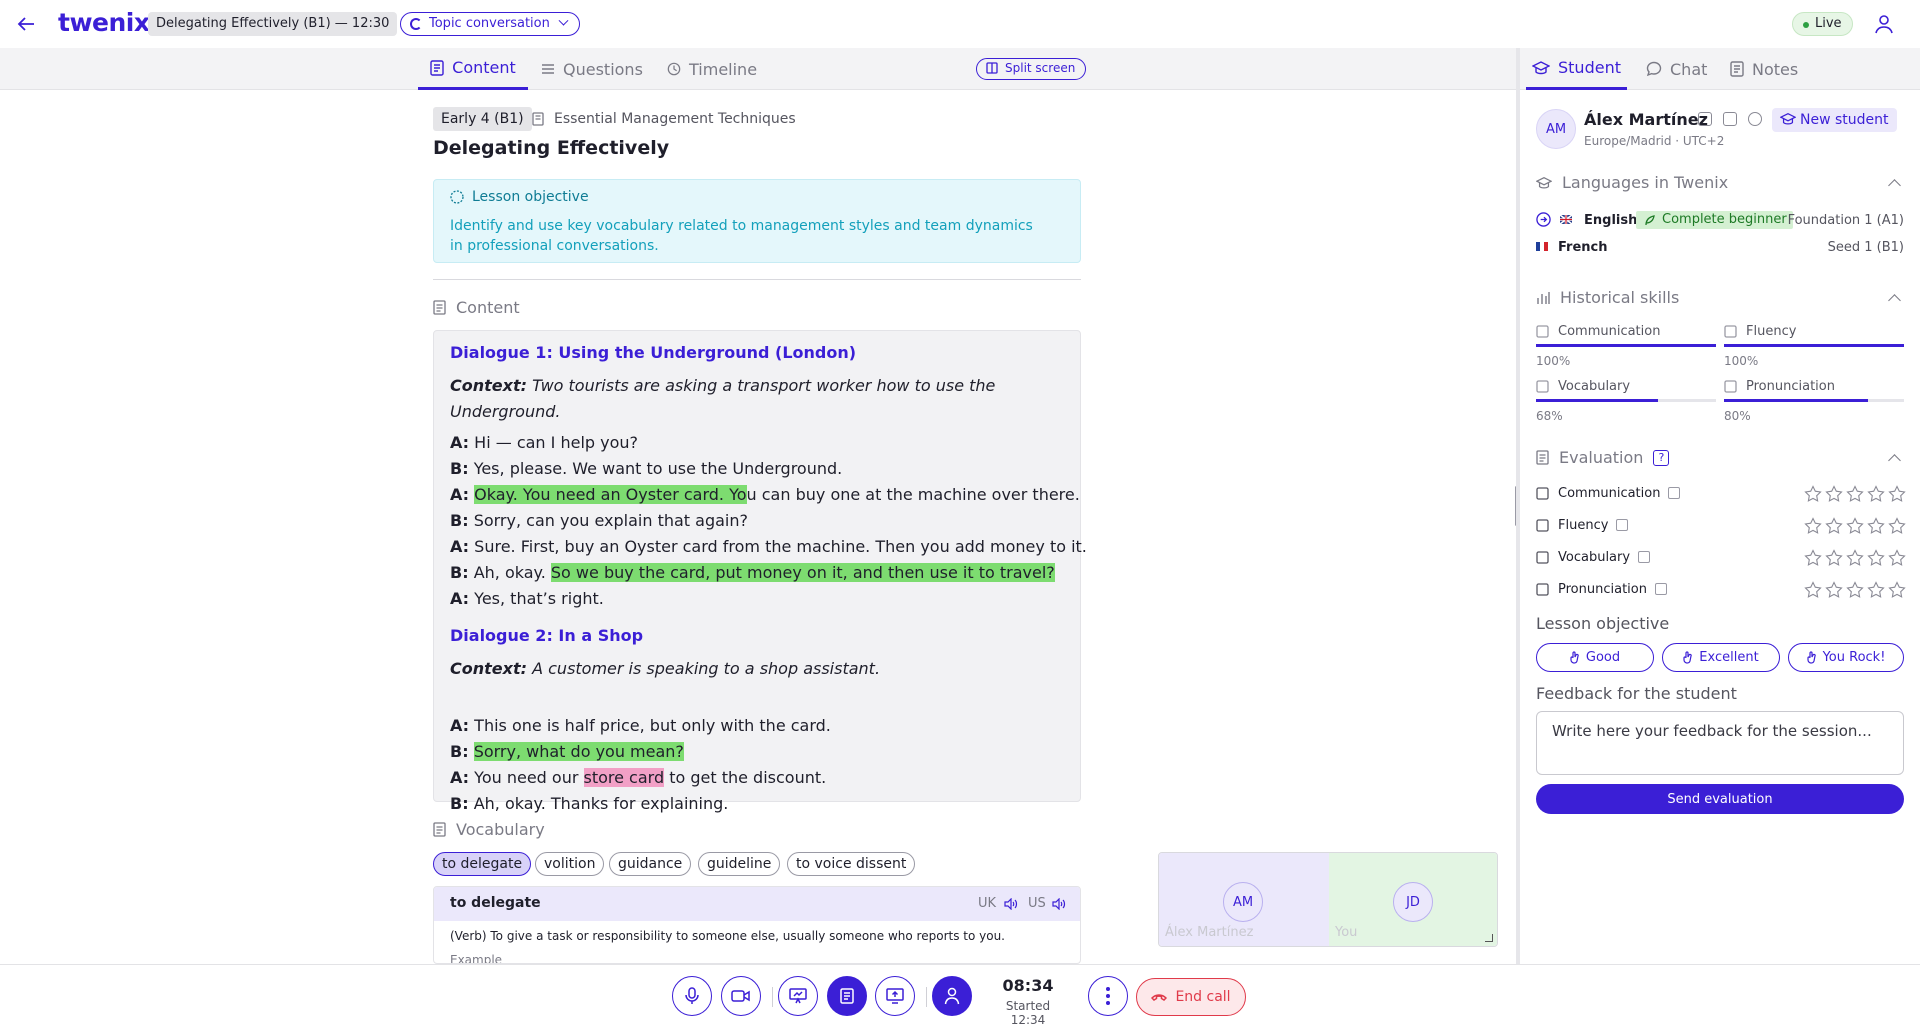  I want to click on dialogue-line: A: Yes, that’s right., so click(527, 598).